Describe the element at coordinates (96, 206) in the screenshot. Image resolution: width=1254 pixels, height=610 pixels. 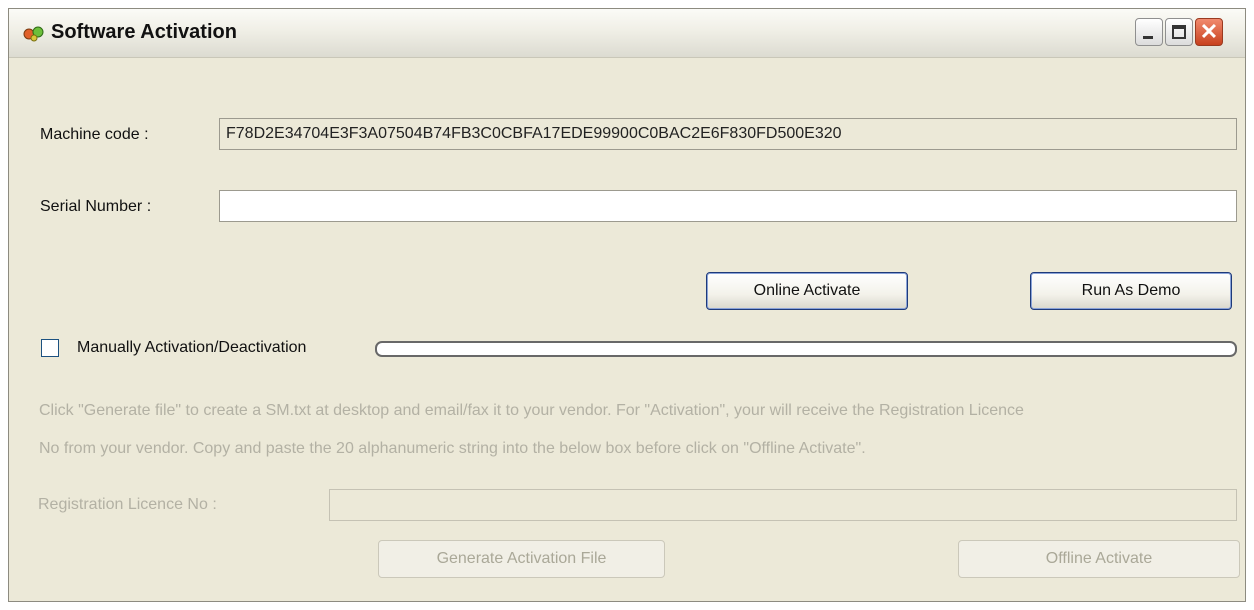
I see `serial-number-label: Serial Number :` at that location.